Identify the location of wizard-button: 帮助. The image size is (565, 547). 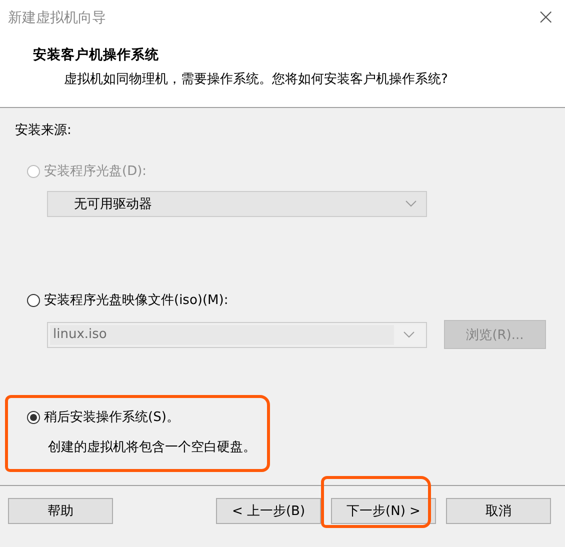
(60, 511).